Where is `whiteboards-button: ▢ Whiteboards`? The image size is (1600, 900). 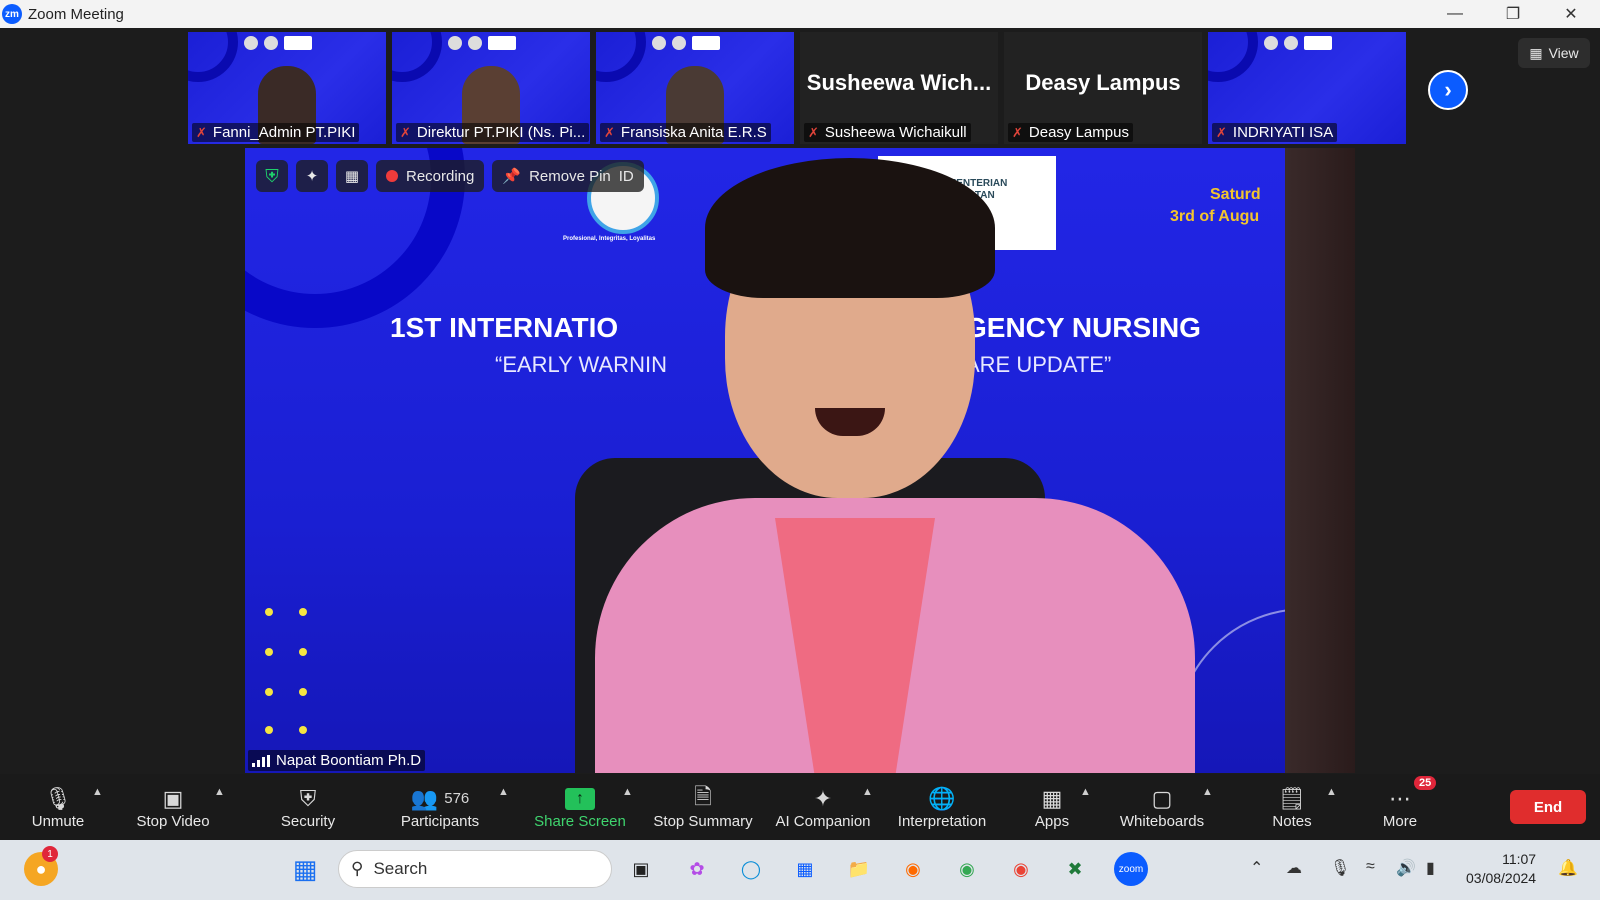
whiteboards-button: ▢ Whiteboards is located at coordinates (1162, 807).